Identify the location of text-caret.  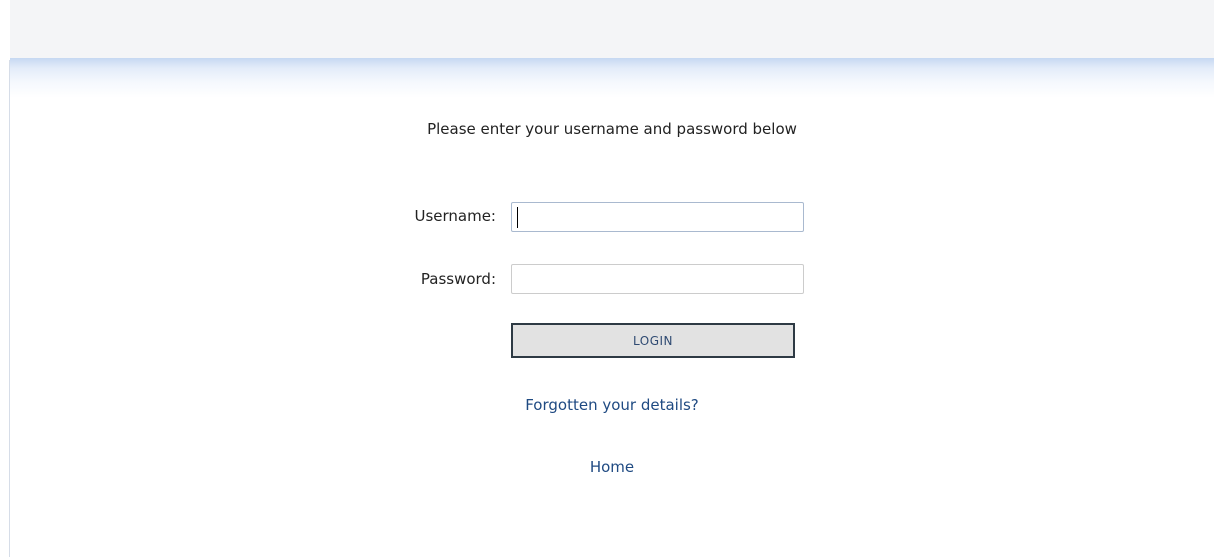
(517, 217).